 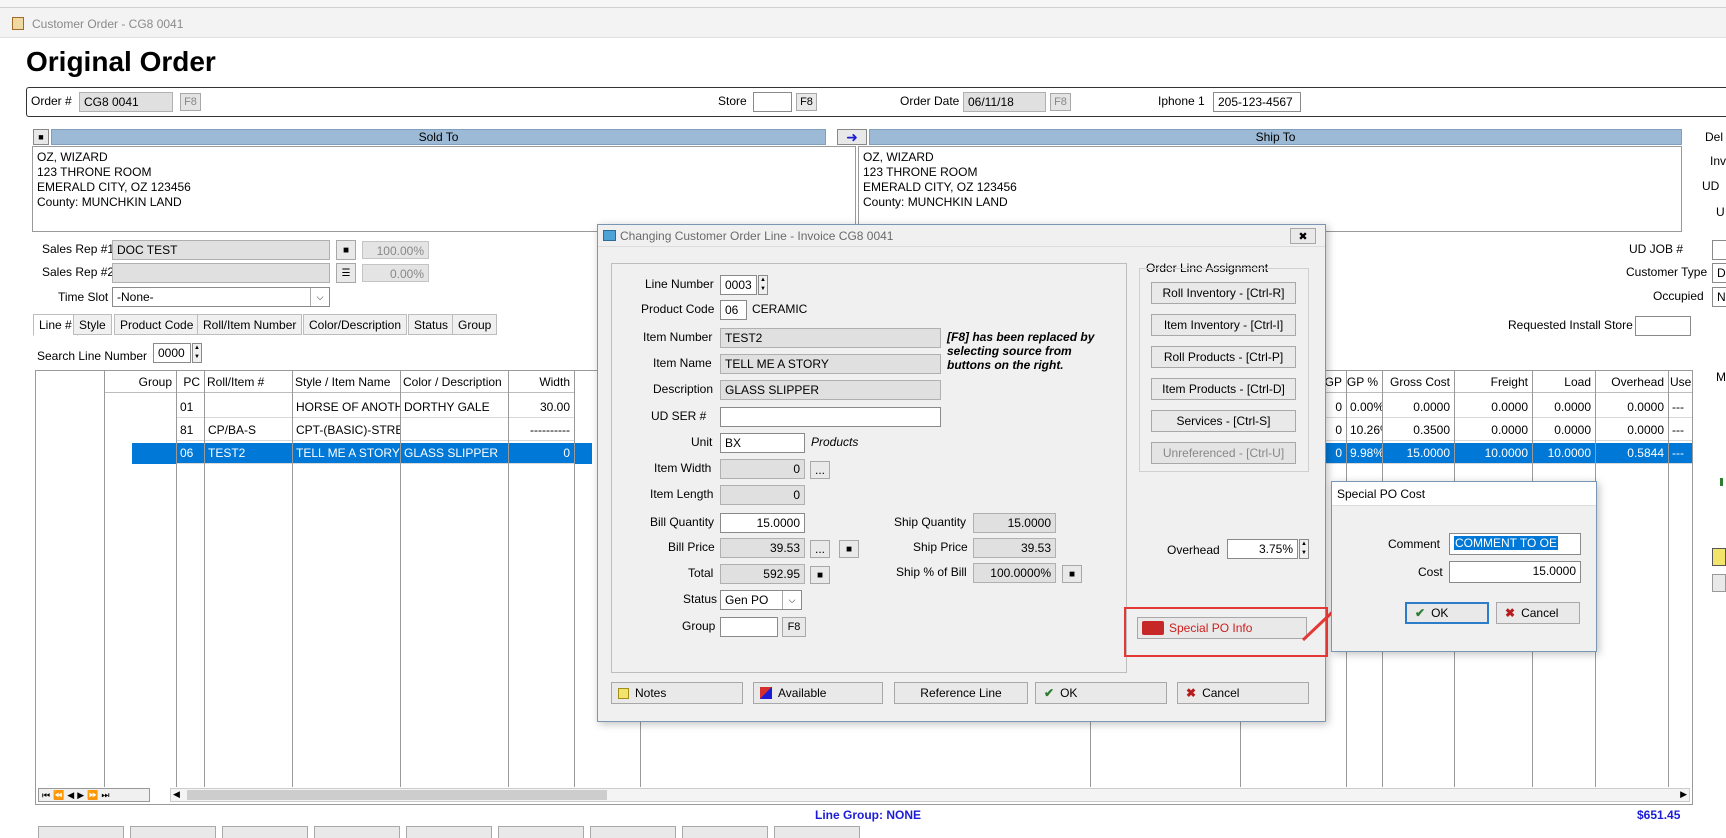 What do you see at coordinates (1223, 389) in the screenshot?
I see `item-products-button: Item Products - [Ctrl-D]` at bounding box center [1223, 389].